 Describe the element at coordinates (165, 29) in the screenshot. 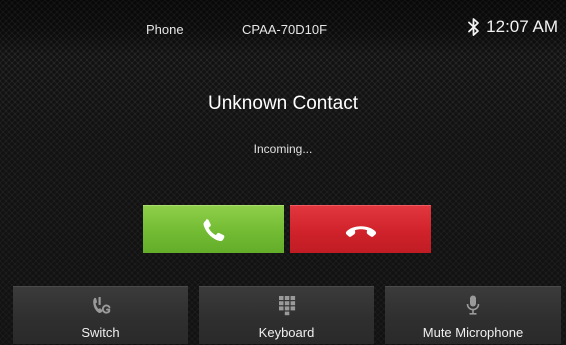

I see `status-source-label: Phone` at that location.